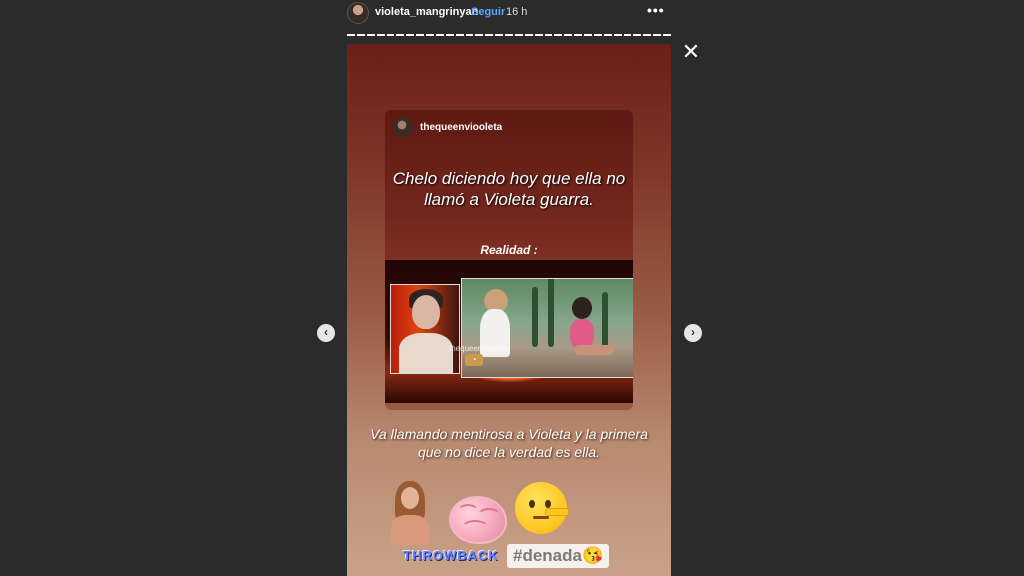 The width and height of the screenshot is (1024, 576). I want to click on video-thumbnail-left, so click(425, 329).